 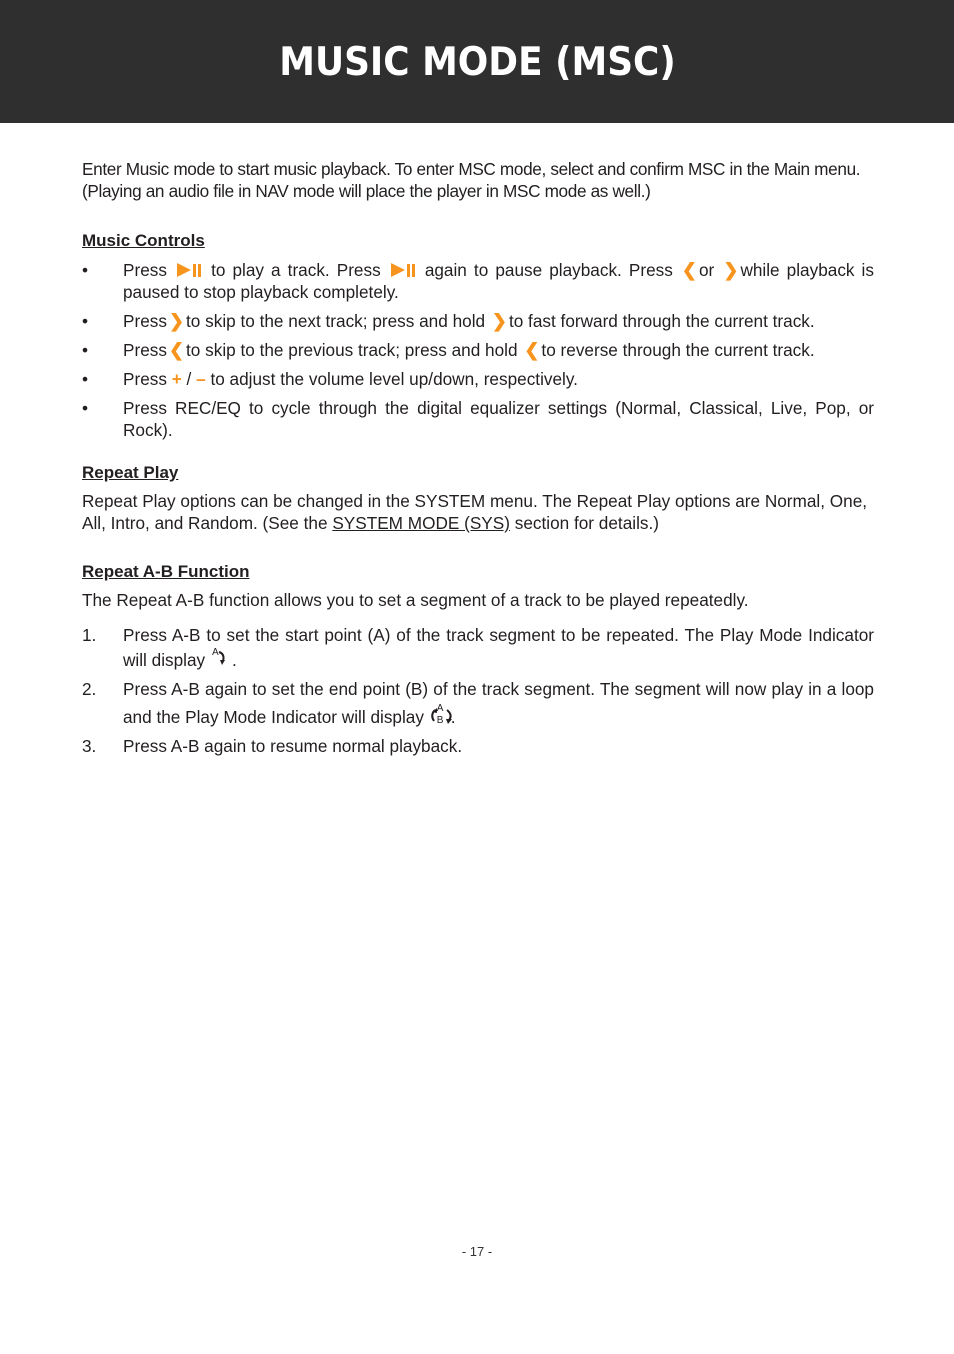 What do you see at coordinates (166, 571) in the screenshot?
I see `repeat-ab-heading: Repeat A-B Function` at bounding box center [166, 571].